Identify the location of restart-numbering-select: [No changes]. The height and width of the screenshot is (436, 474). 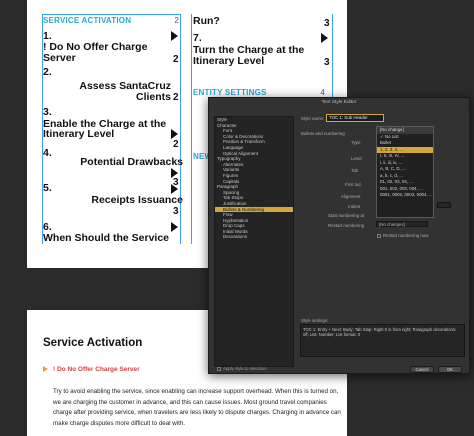
(402, 224).